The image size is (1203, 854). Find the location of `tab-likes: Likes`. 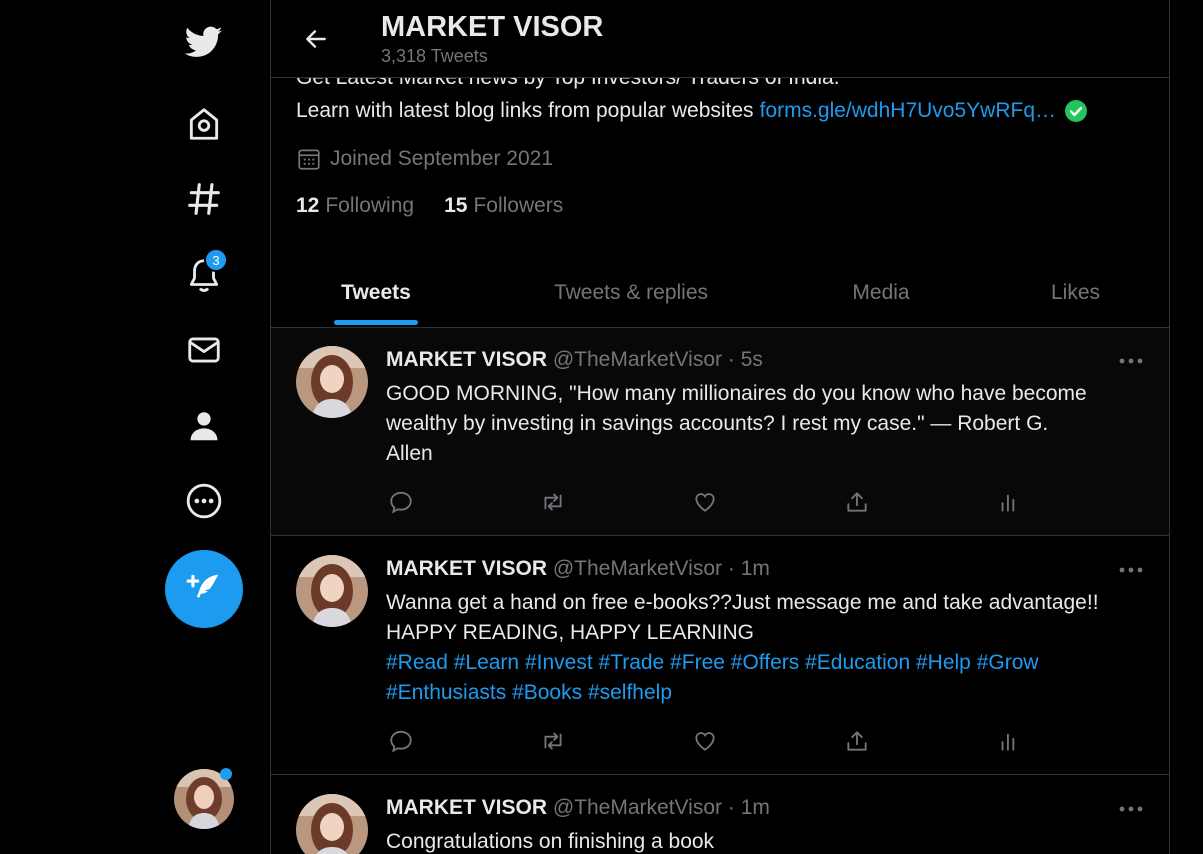

tab-likes: Likes is located at coordinates (1075, 293).